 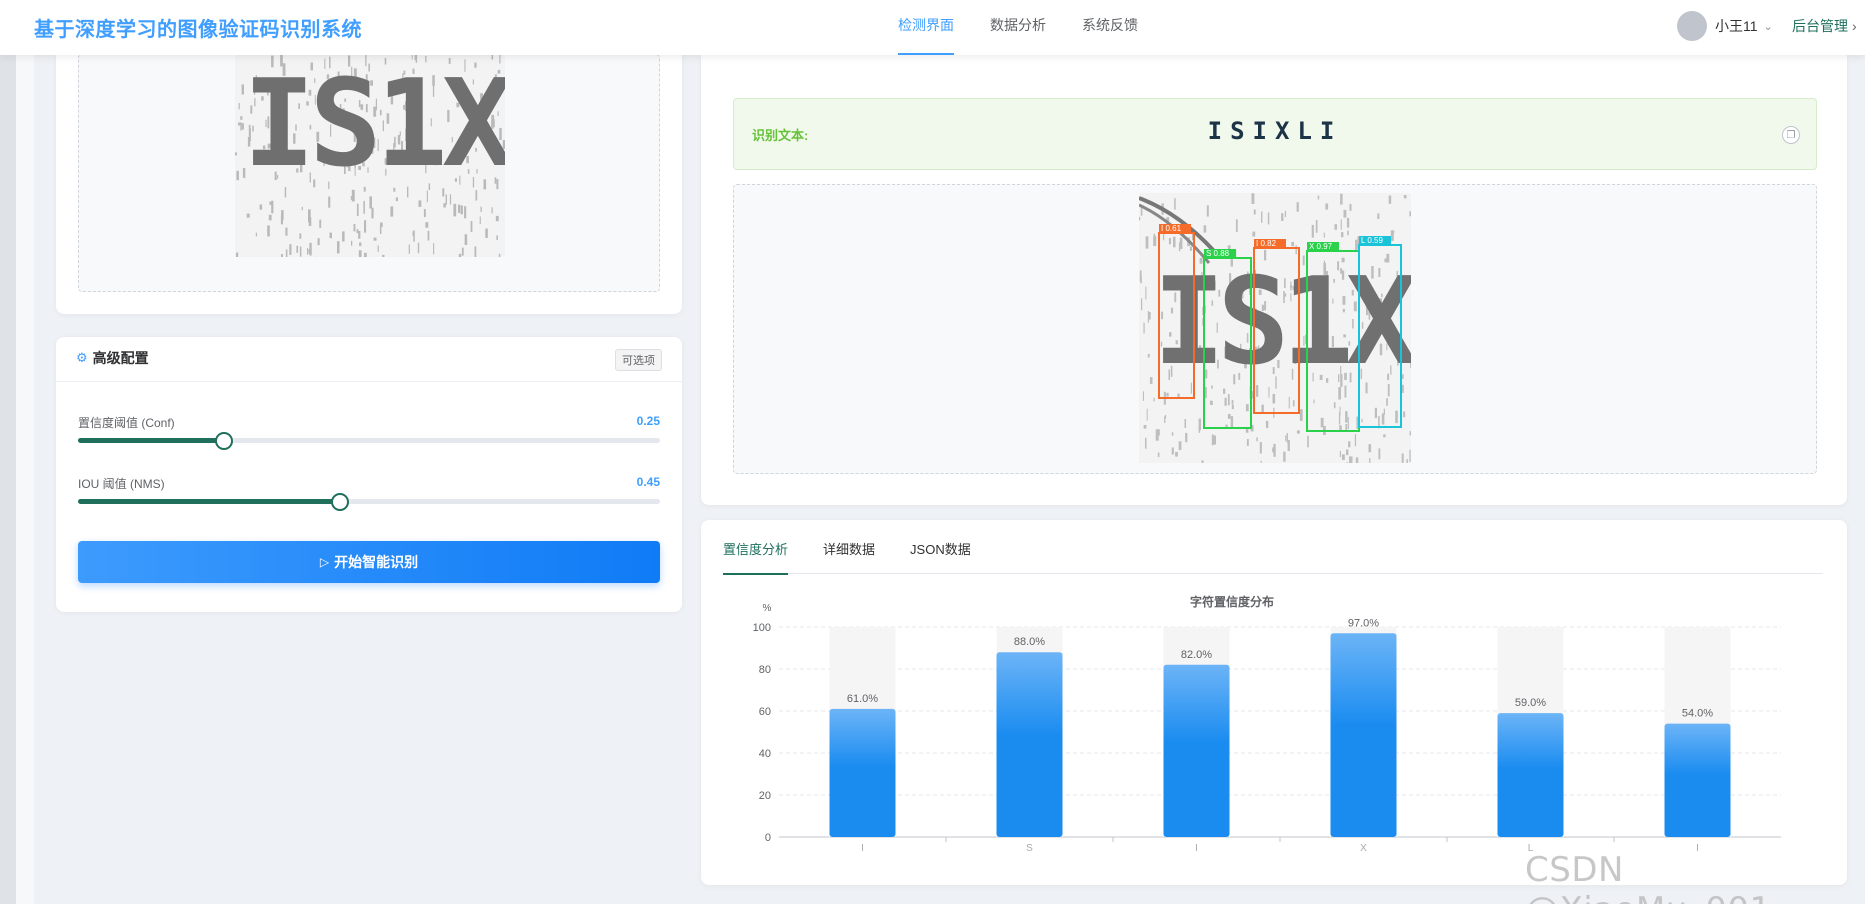 I want to click on app-title: 基于深度学习的图像验证码识别系统, so click(x=198, y=30).